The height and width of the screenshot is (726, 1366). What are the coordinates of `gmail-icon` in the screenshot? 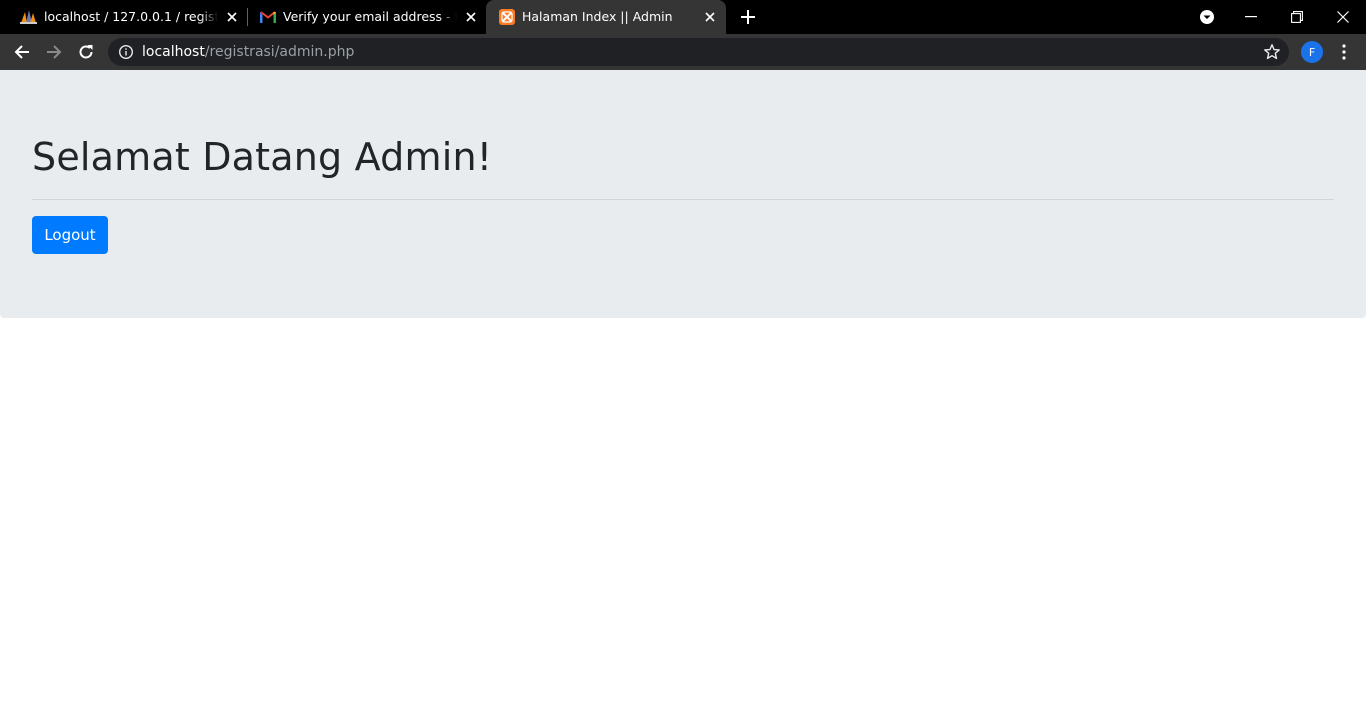 It's located at (267, 17).